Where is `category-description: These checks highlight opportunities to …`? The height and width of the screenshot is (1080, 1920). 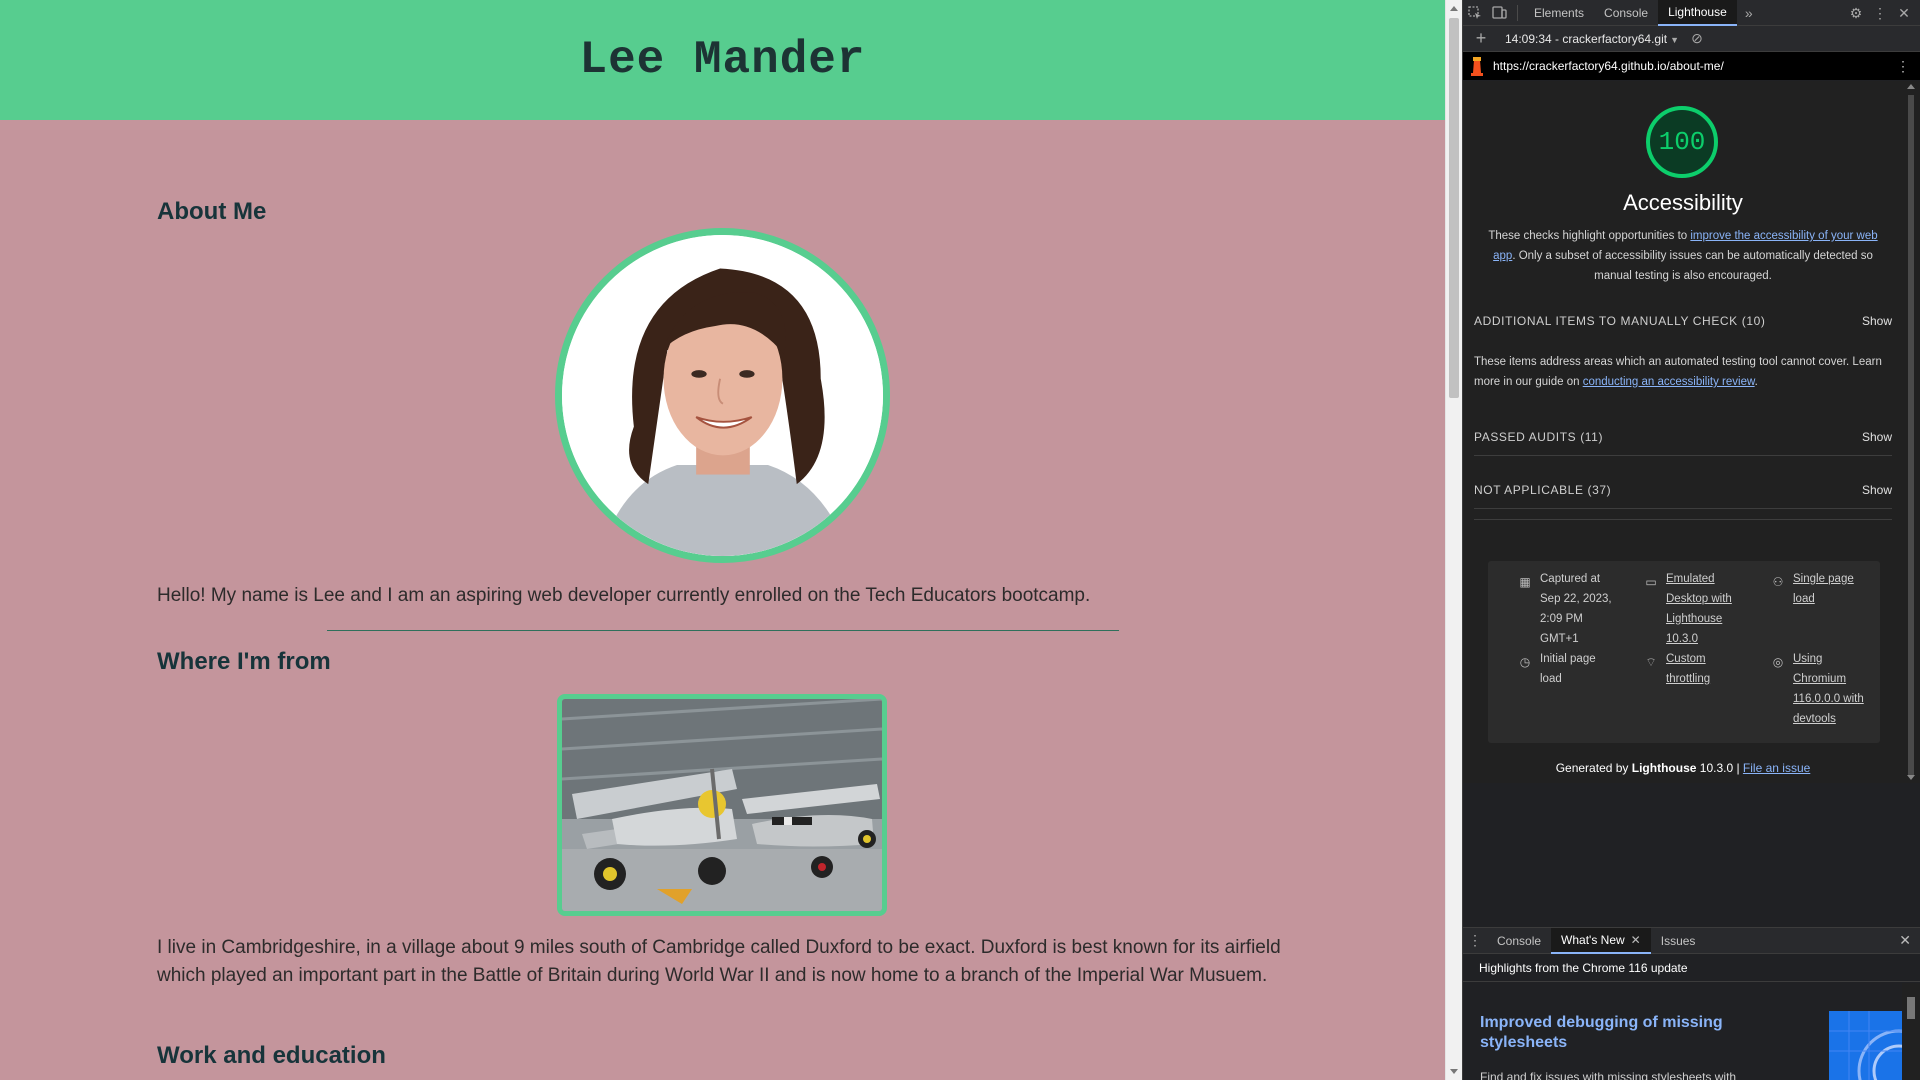
category-description: These checks highlight opportunities to … is located at coordinates (1683, 256).